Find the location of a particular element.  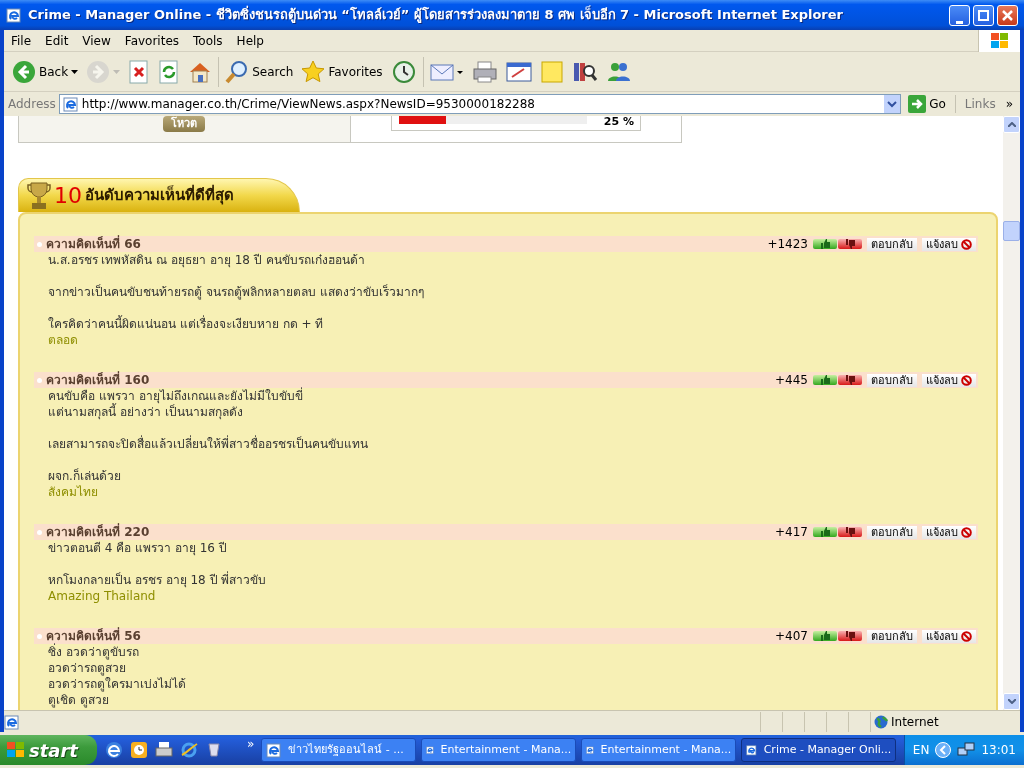

star-icon is located at coordinates (313, 71).